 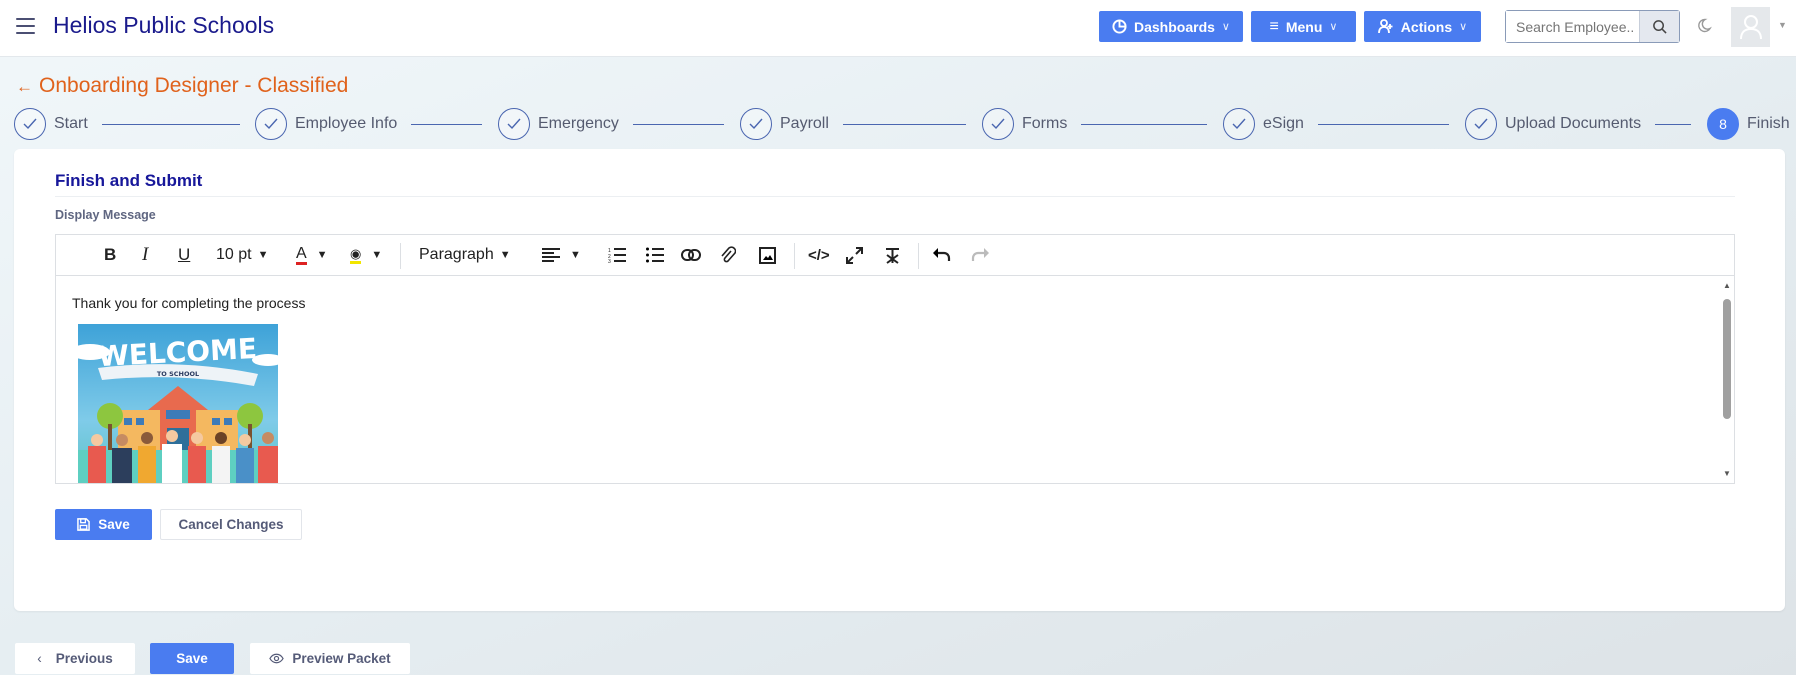 I want to click on code-icon: </>, so click(x=819, y=255).